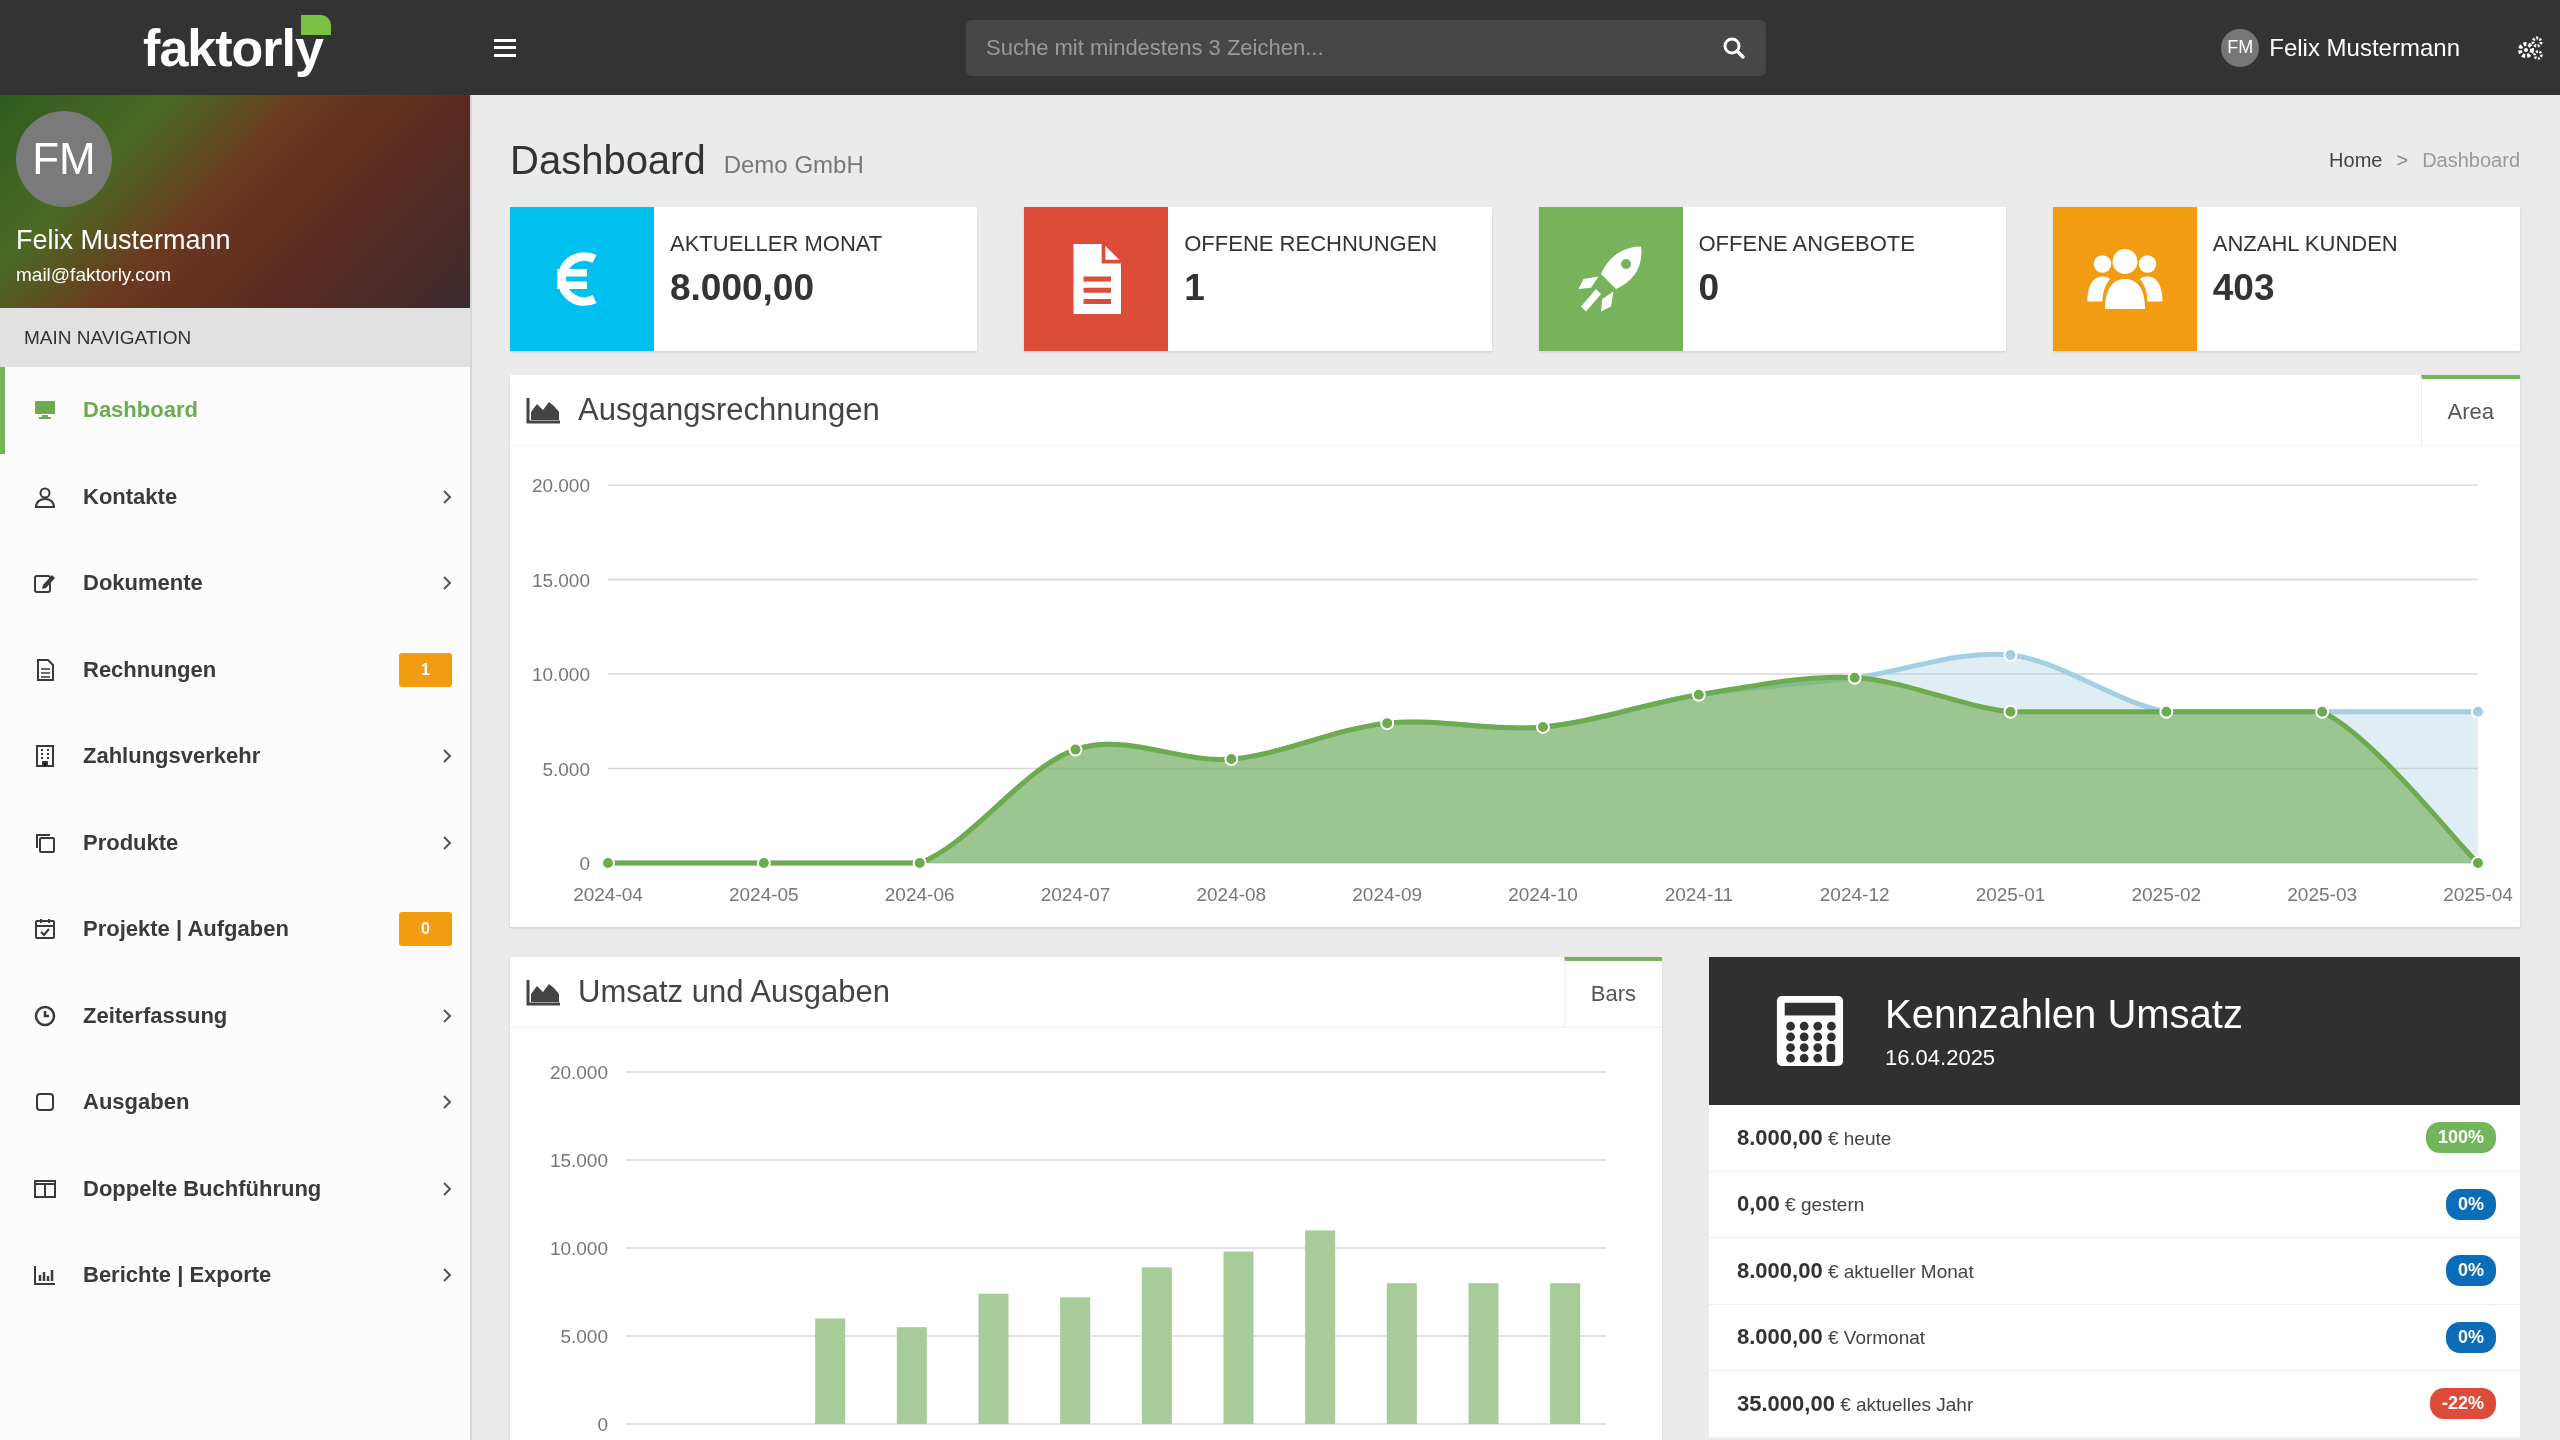 This screenshot has height=1440, width=2560. Describe the element at coordinates (729, 410) in the screenshot. I see `panel-title: Ausgangsrechnungen` at that location.